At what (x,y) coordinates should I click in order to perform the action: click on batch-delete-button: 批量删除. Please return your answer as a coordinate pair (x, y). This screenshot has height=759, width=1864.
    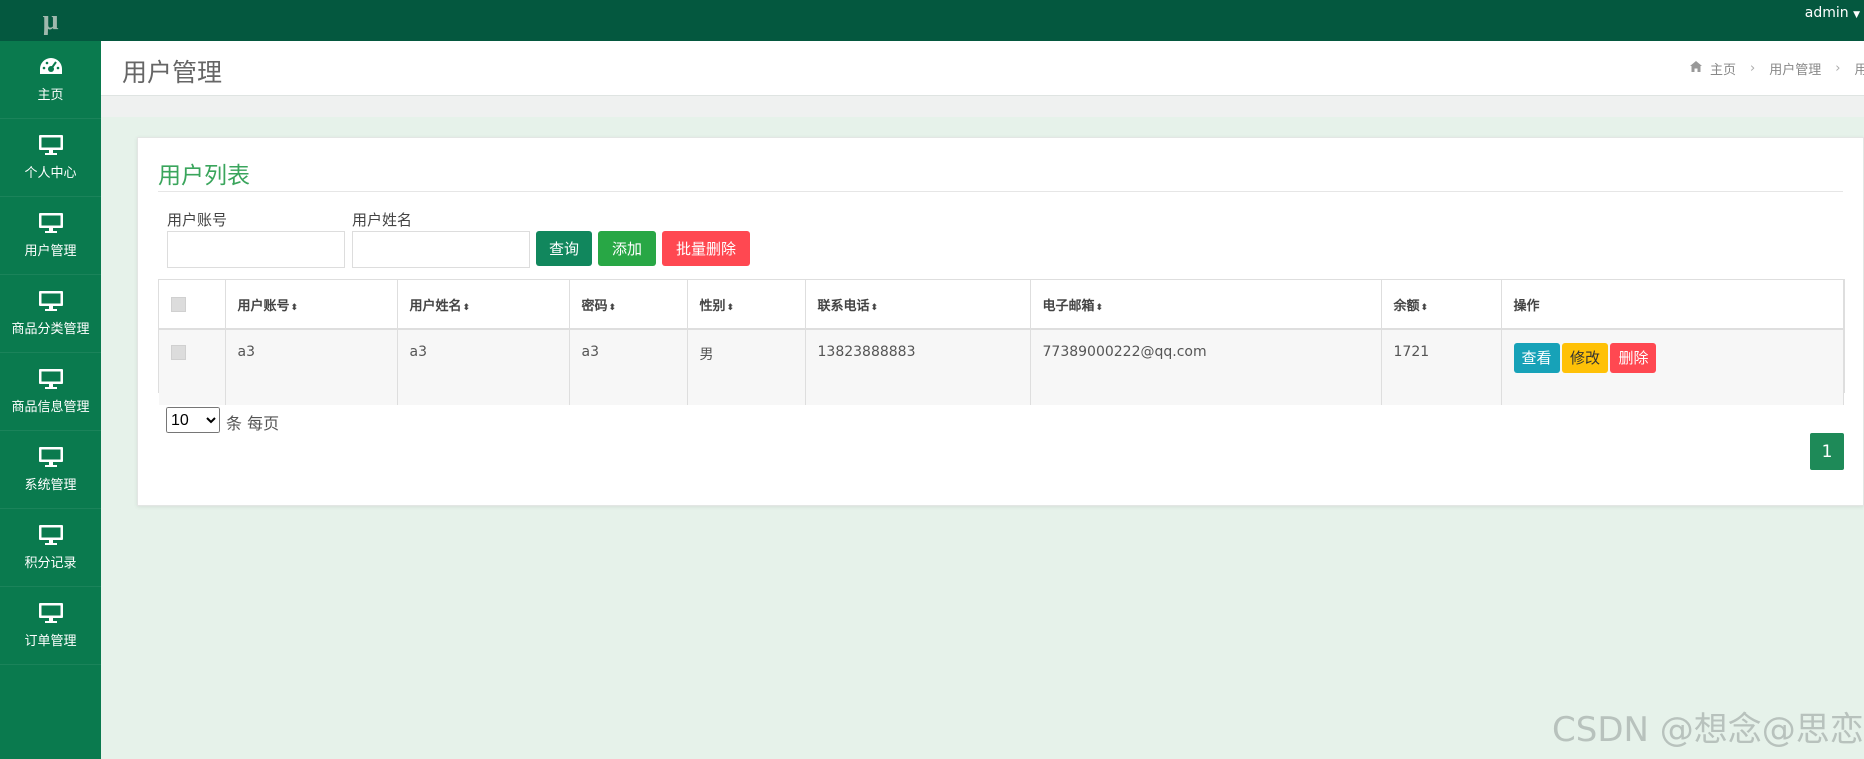
    Looking at the image, I should click on (706, 248).